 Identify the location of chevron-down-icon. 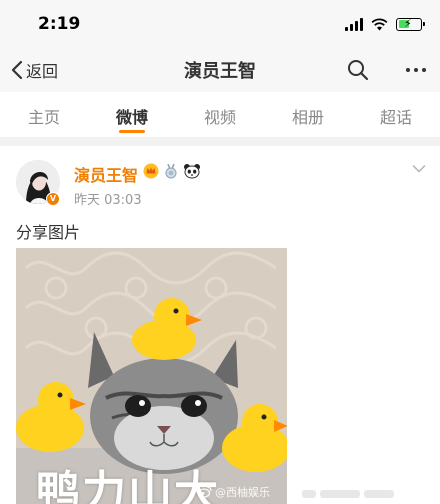
(419, 169).